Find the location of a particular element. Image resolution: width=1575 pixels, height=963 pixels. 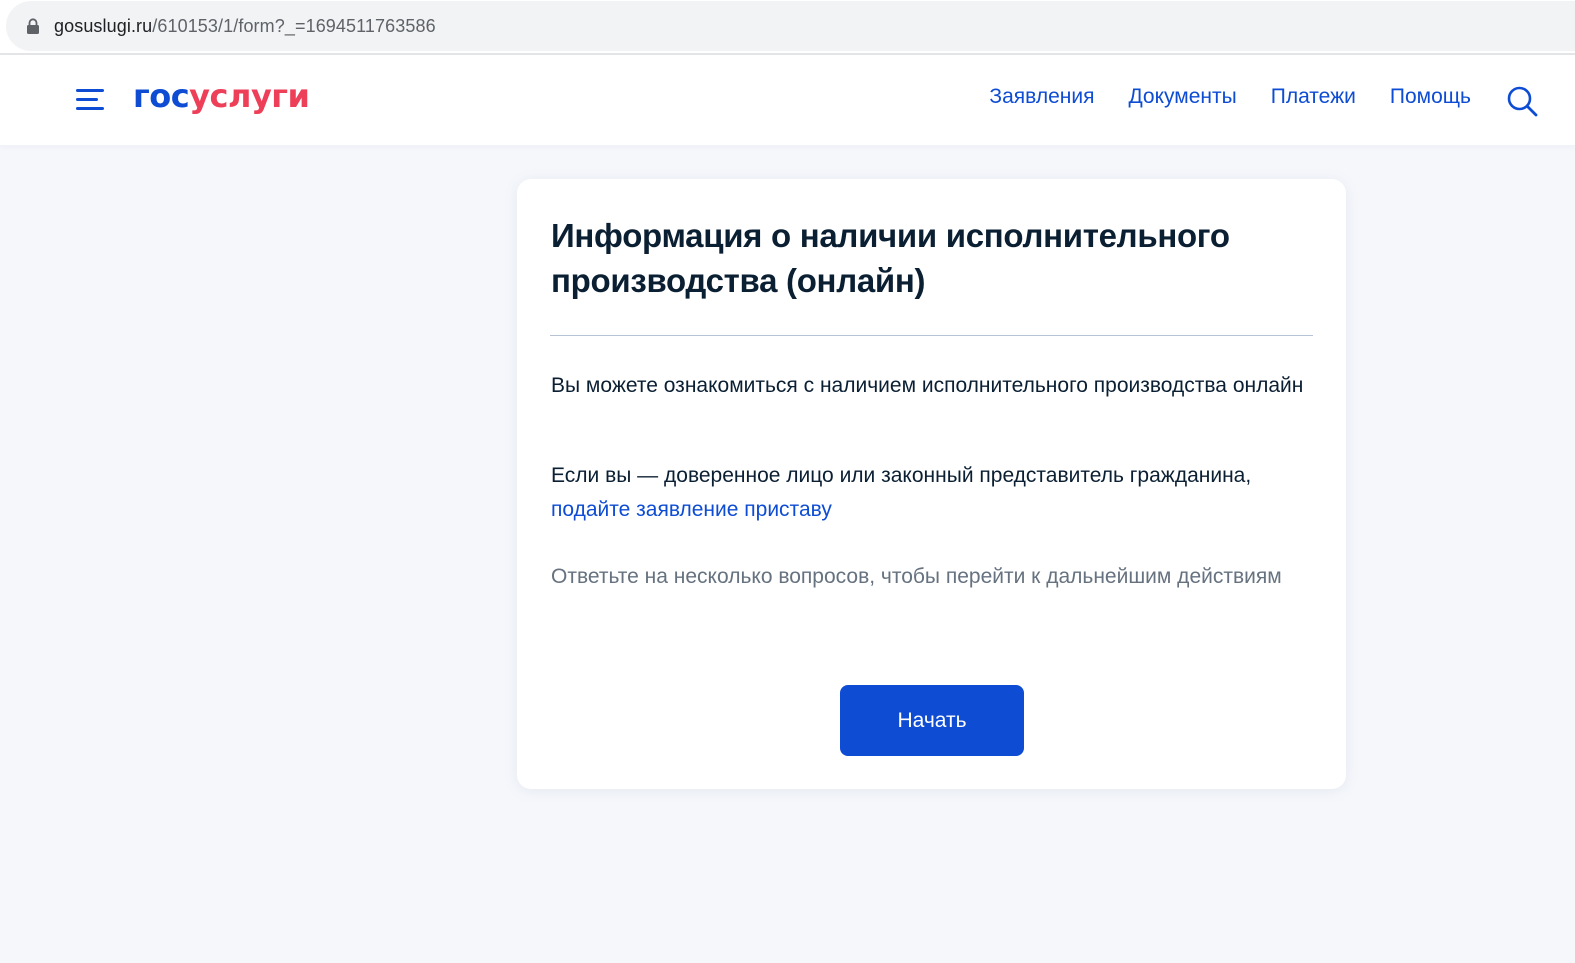

nav-help: Помощь is located at coordinates (1430, 97).